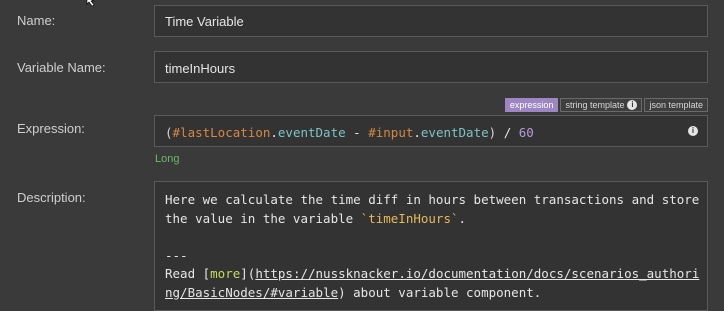  I want to click on mouse-cursor-icon, so click(90, 3).